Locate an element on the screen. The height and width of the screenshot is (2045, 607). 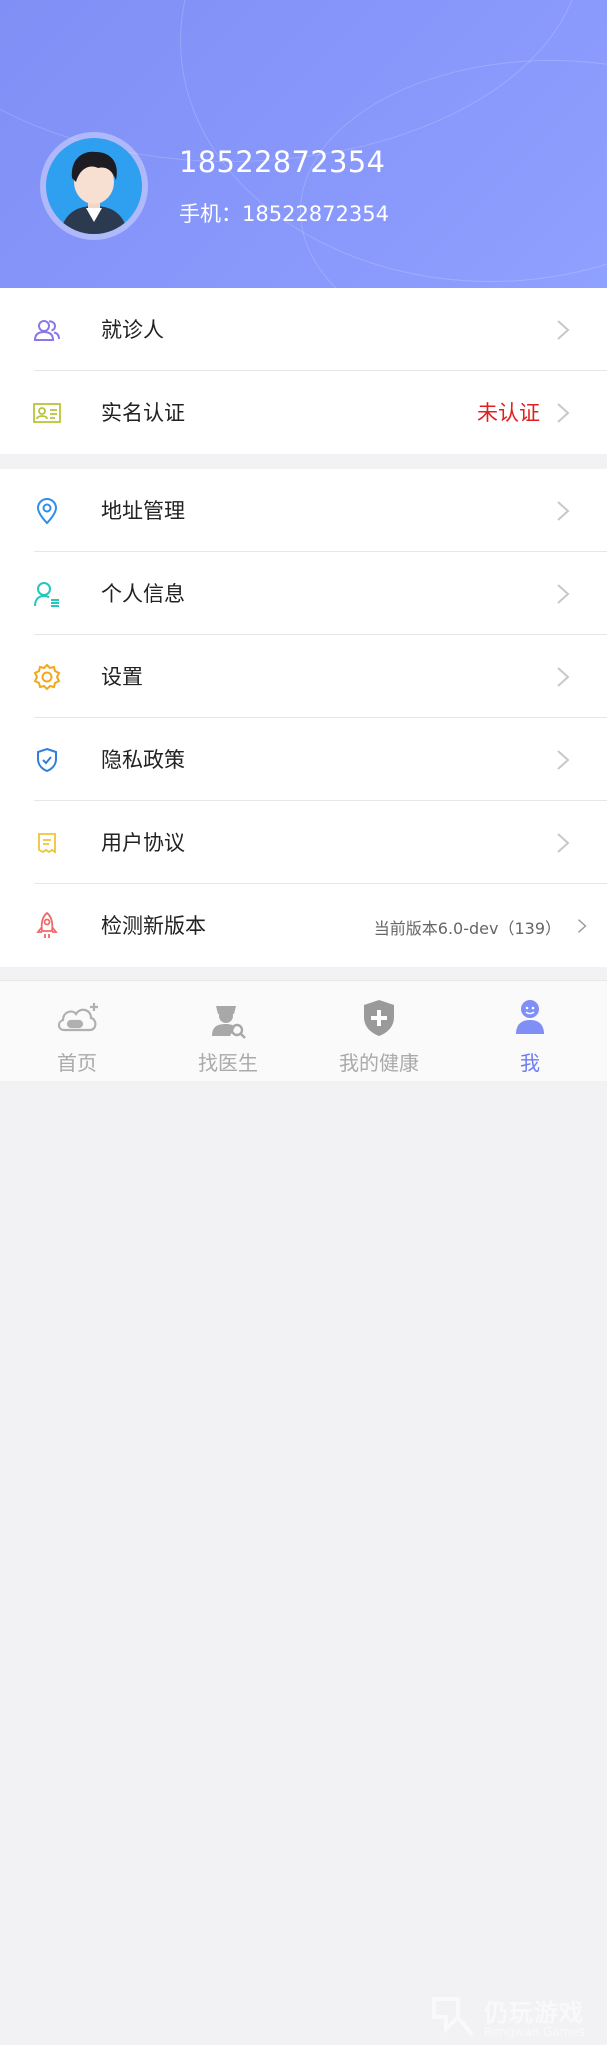
id-card-icon is located at coordinates (47, 413).